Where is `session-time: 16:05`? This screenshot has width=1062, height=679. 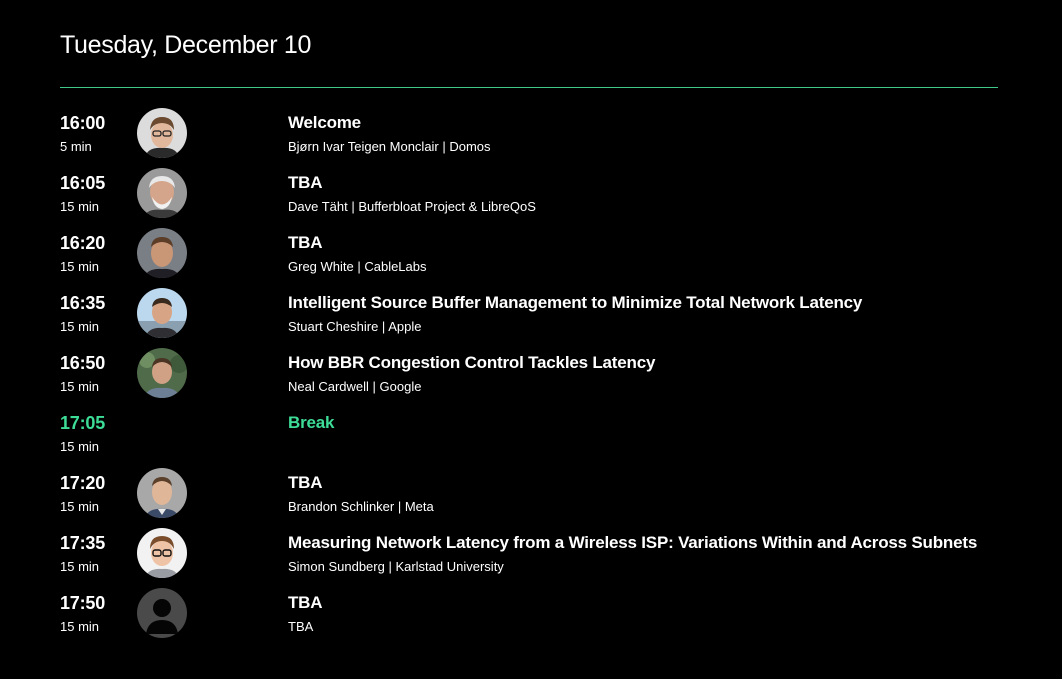 session-time: 16:05 is located at coordinates (83, 183).